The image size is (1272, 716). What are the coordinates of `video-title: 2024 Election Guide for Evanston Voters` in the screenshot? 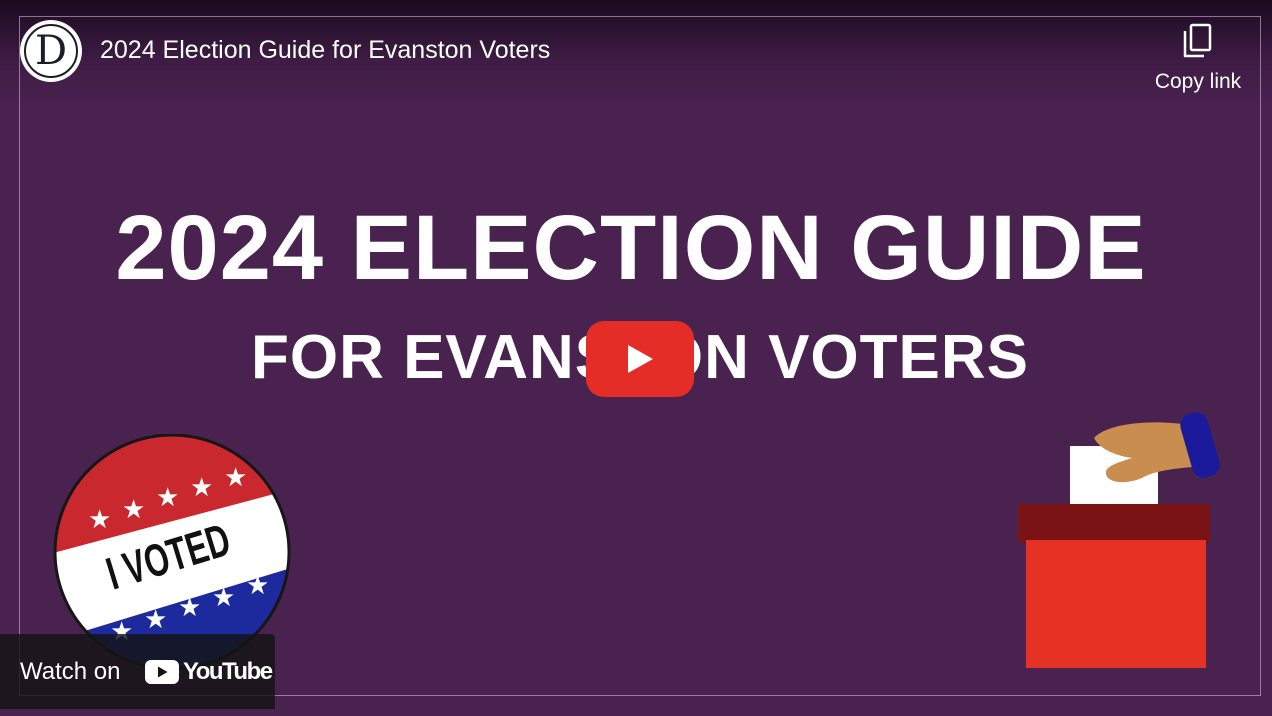 It's located at (325, 50).